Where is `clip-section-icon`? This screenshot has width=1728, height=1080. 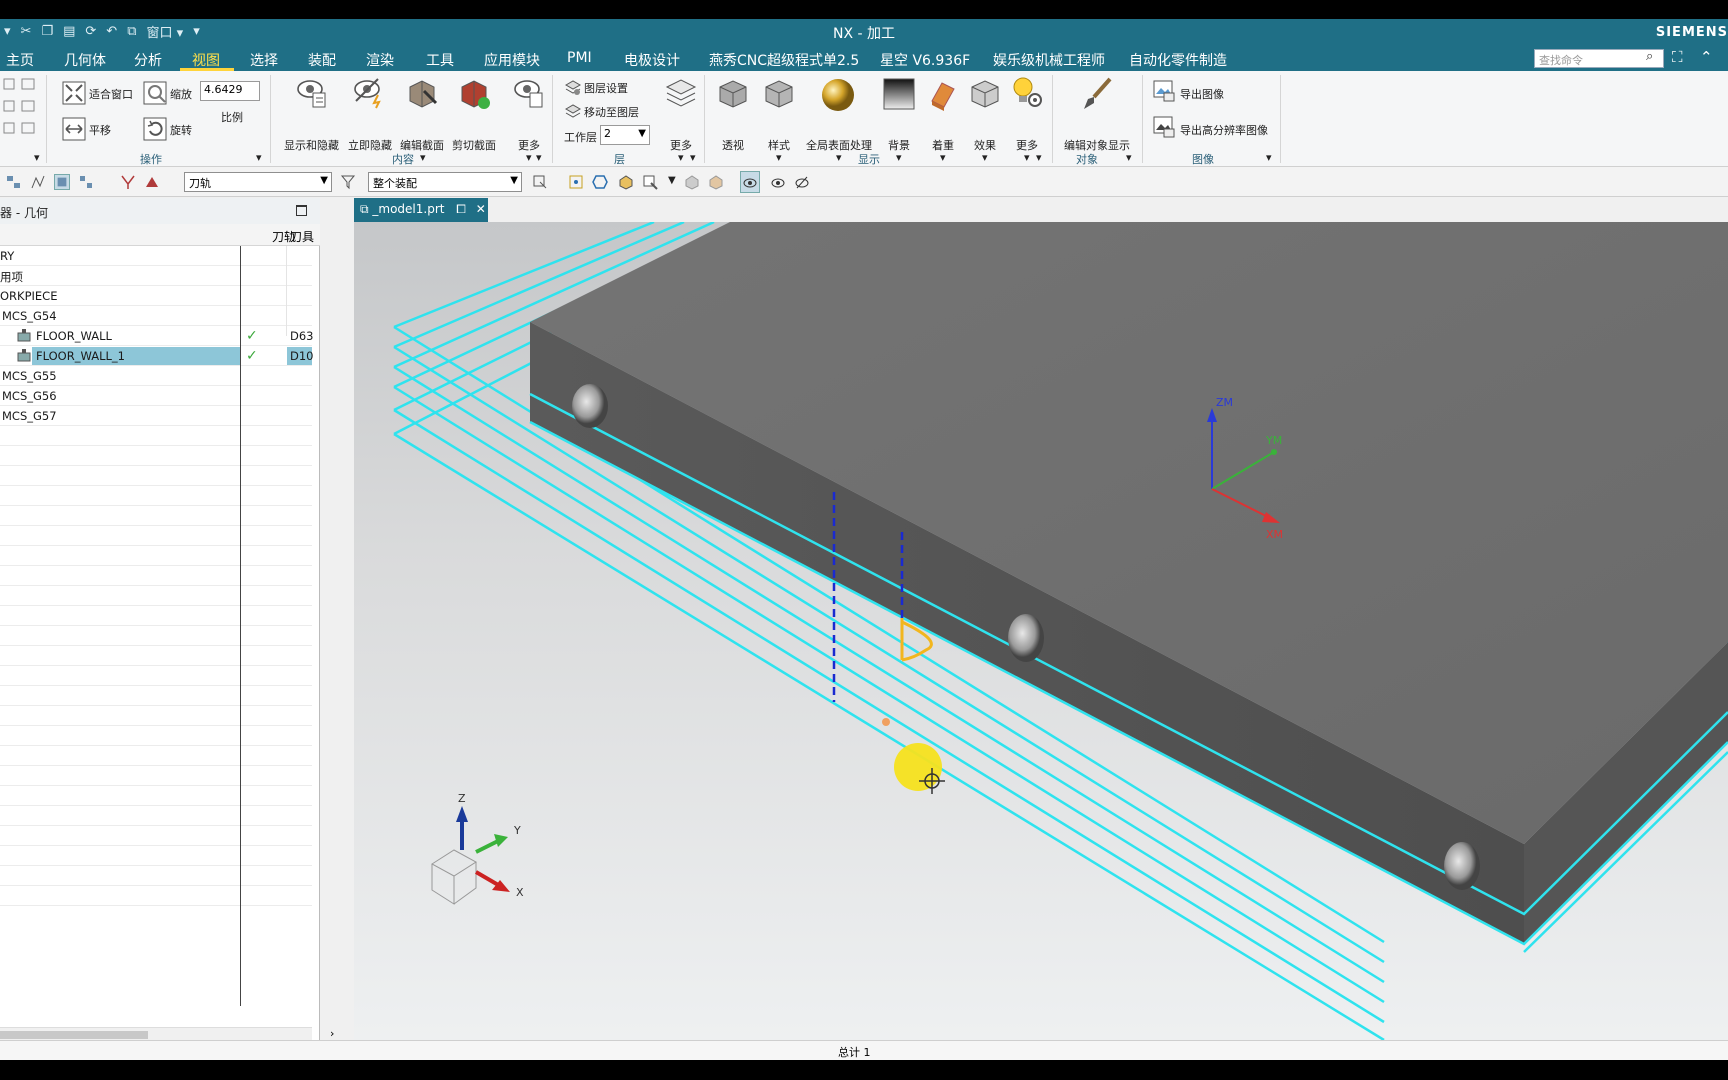
clip-section-icon is located at coordinates (474, 93).